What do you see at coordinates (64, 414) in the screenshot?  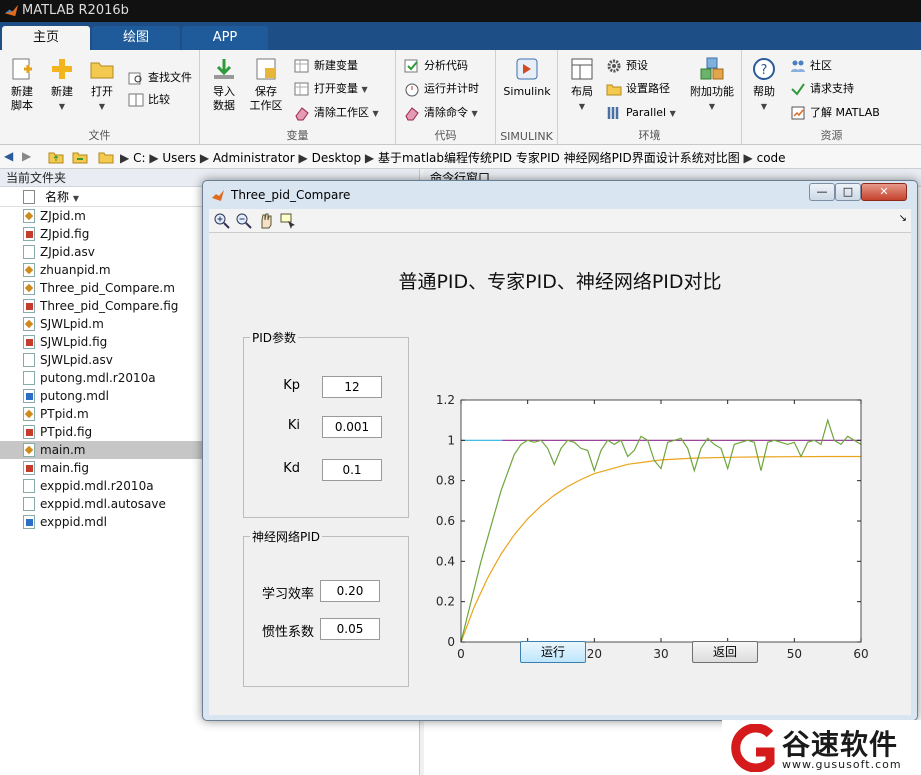 I see `file-name: PTpid.m` at bounding box center [64, 414].